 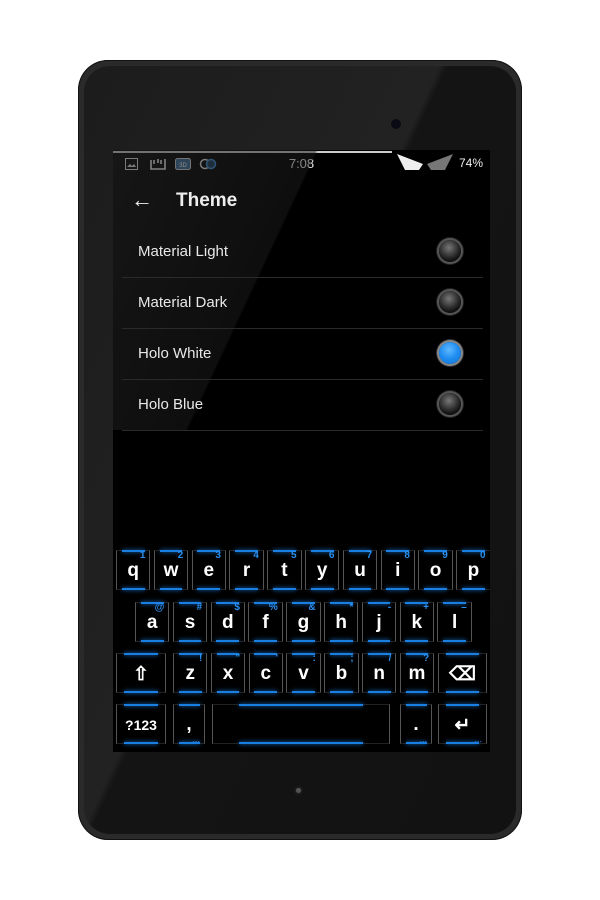 I want to click on key-c: c ', so click(x=265, y=673).